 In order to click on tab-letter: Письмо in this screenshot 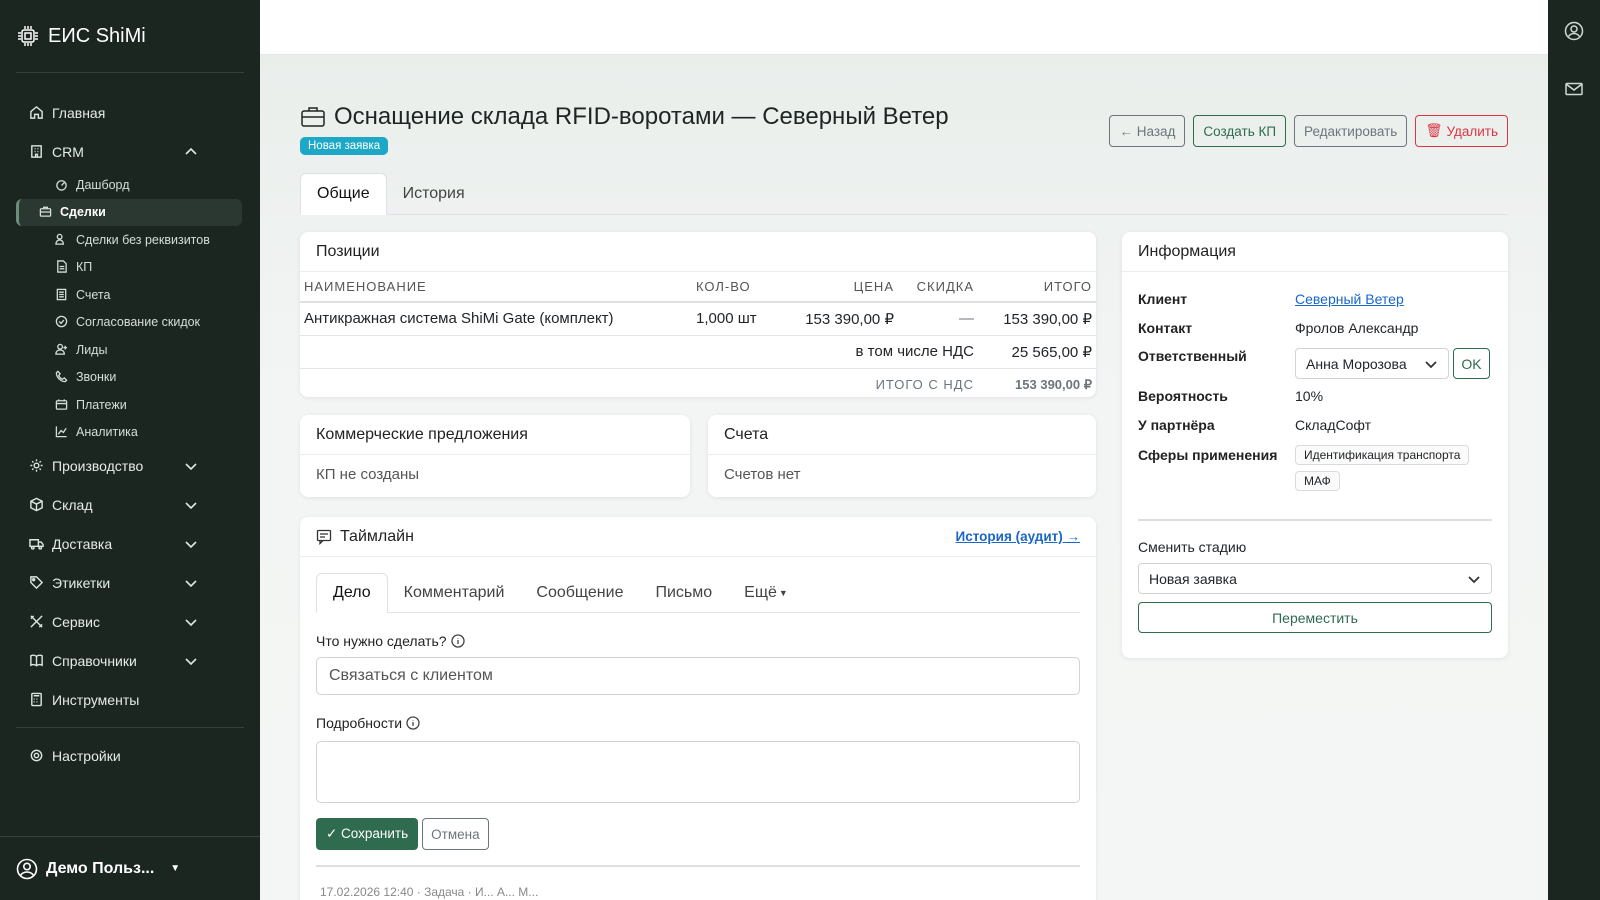, I will do `click(683, 592)`.